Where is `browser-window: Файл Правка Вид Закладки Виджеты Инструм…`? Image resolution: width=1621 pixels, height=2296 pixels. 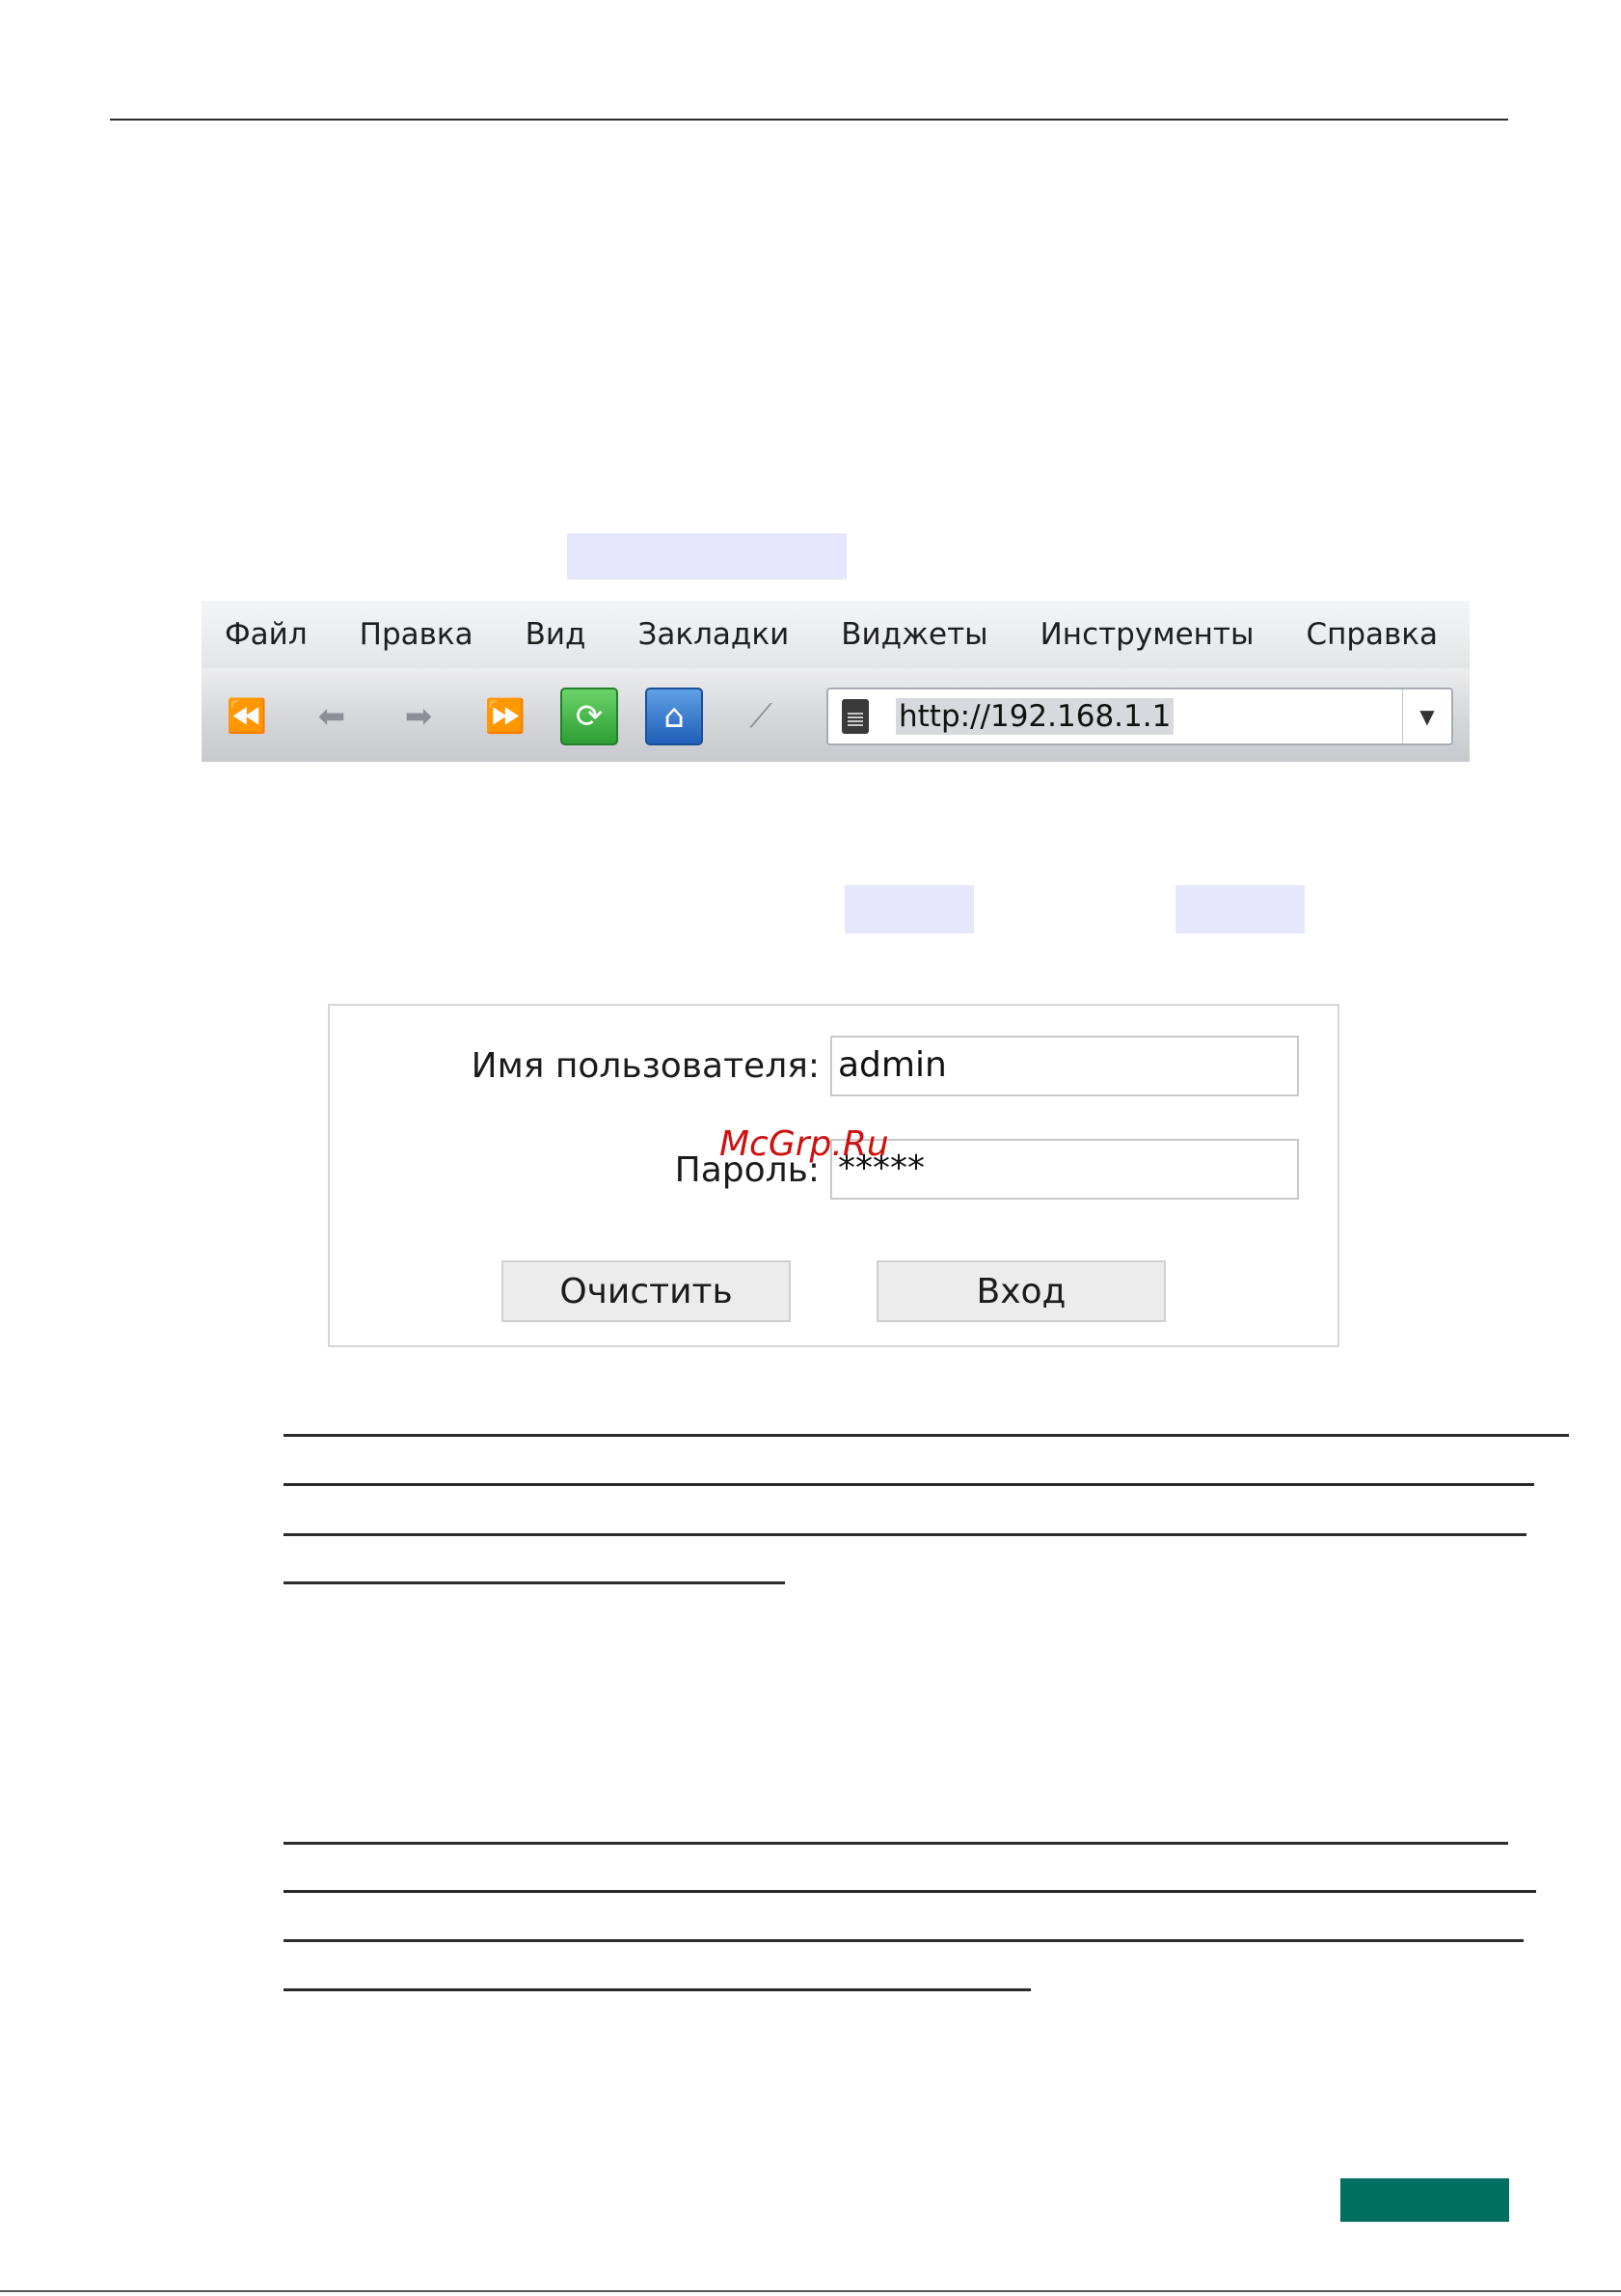
browser-window: Файл Правка Вид Закладки Виджеты Инструм… is located at coordinates (836, 681).